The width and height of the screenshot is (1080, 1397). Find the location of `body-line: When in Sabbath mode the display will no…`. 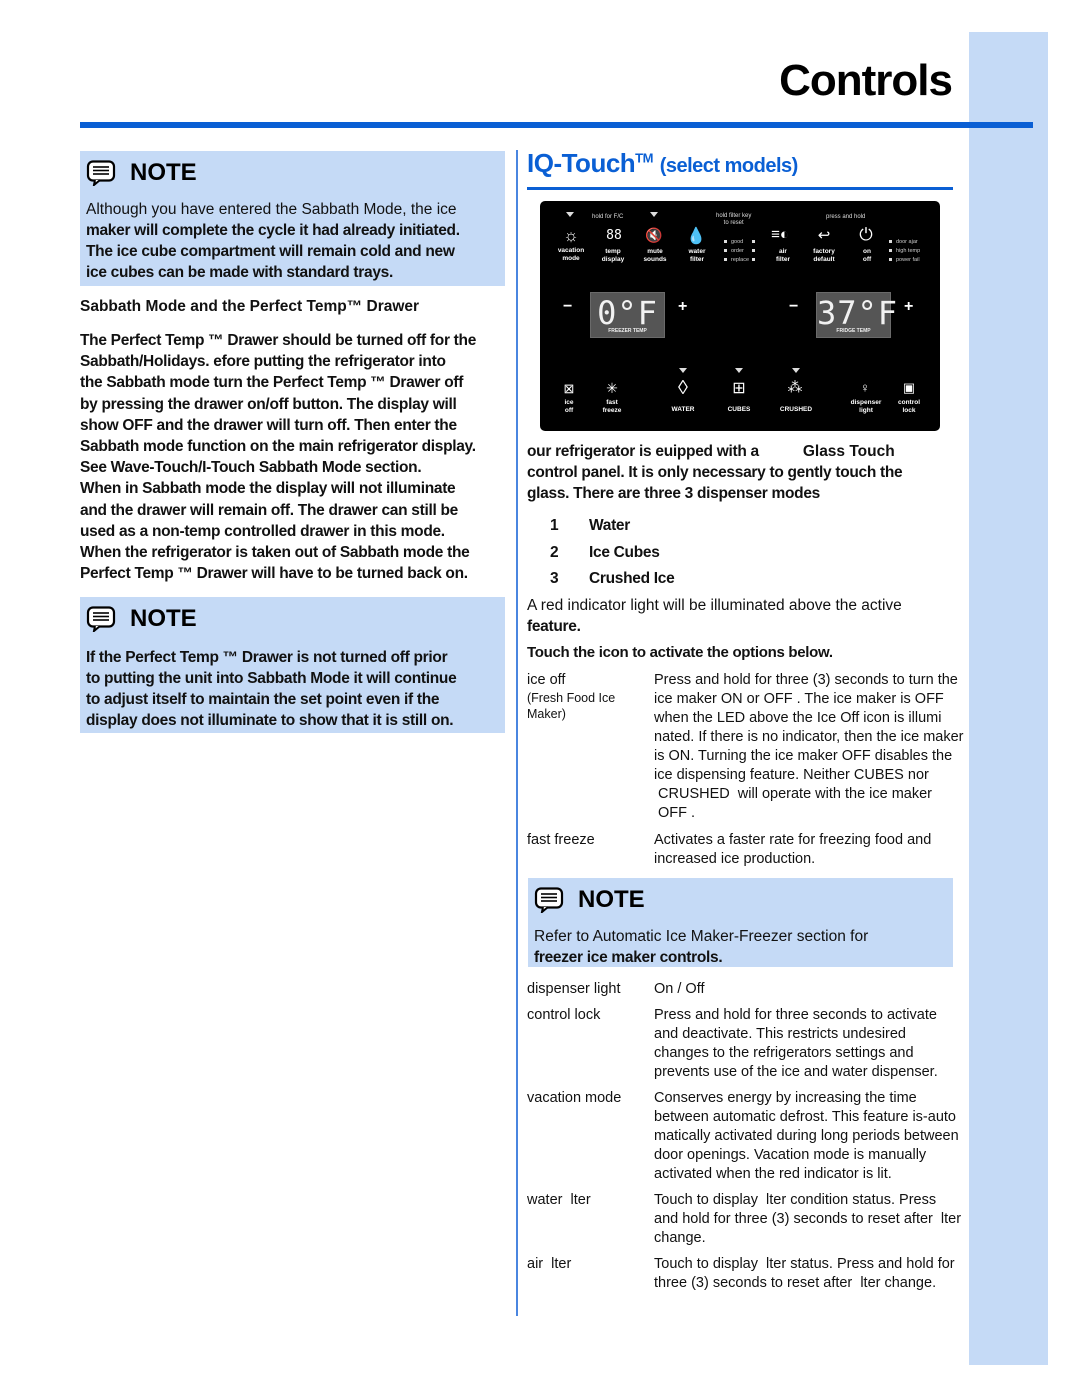

body-line: When in Sabbath mode the display will no… is located at coordinates (268, 489).